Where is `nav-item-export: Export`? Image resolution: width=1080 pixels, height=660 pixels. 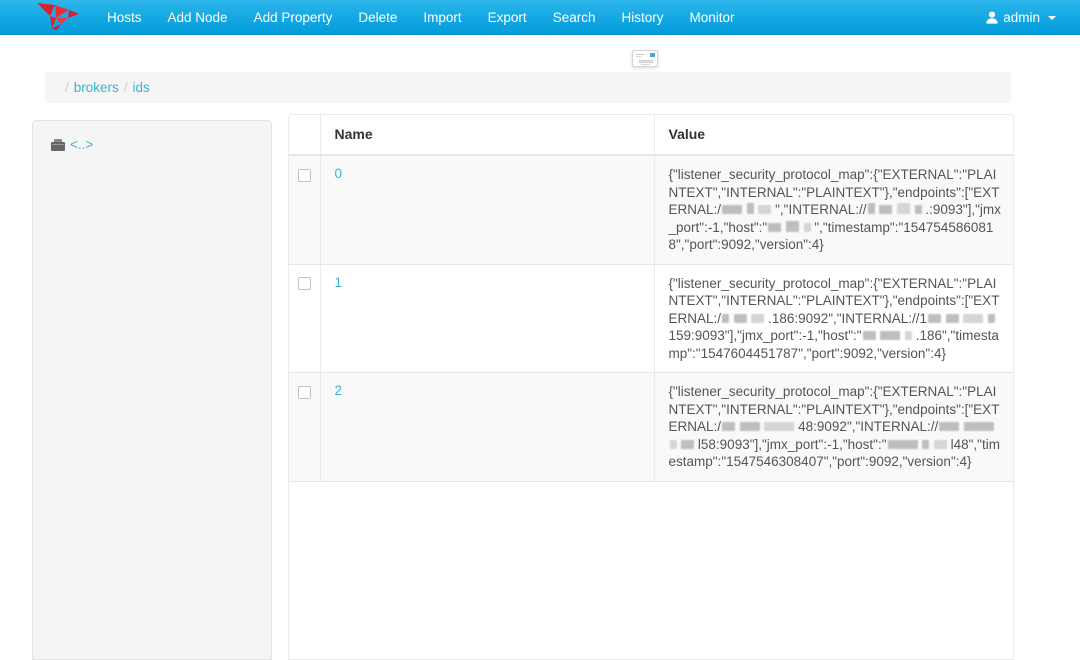 nav-item-export: Export is located at coordinates (507, 17).